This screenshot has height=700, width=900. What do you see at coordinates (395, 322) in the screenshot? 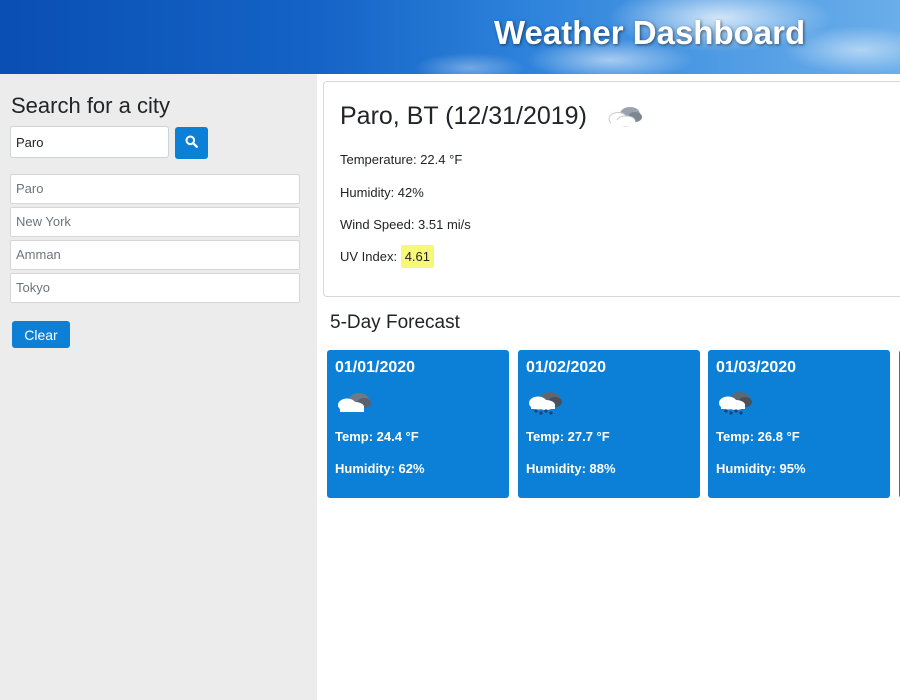
I see `forecast-title: 5-Day Forecast` at bounding box center [395, 322].